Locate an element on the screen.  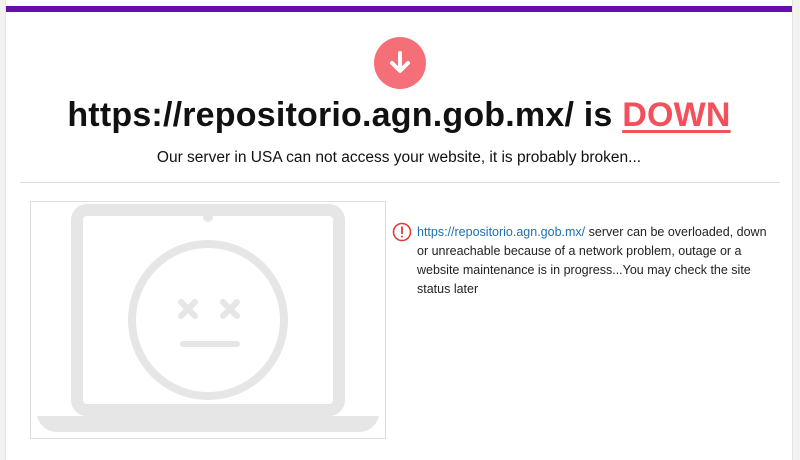
page-title: https://repositorio.agn.gob.mx/ is DOWN is located at coordinates (399, 115).